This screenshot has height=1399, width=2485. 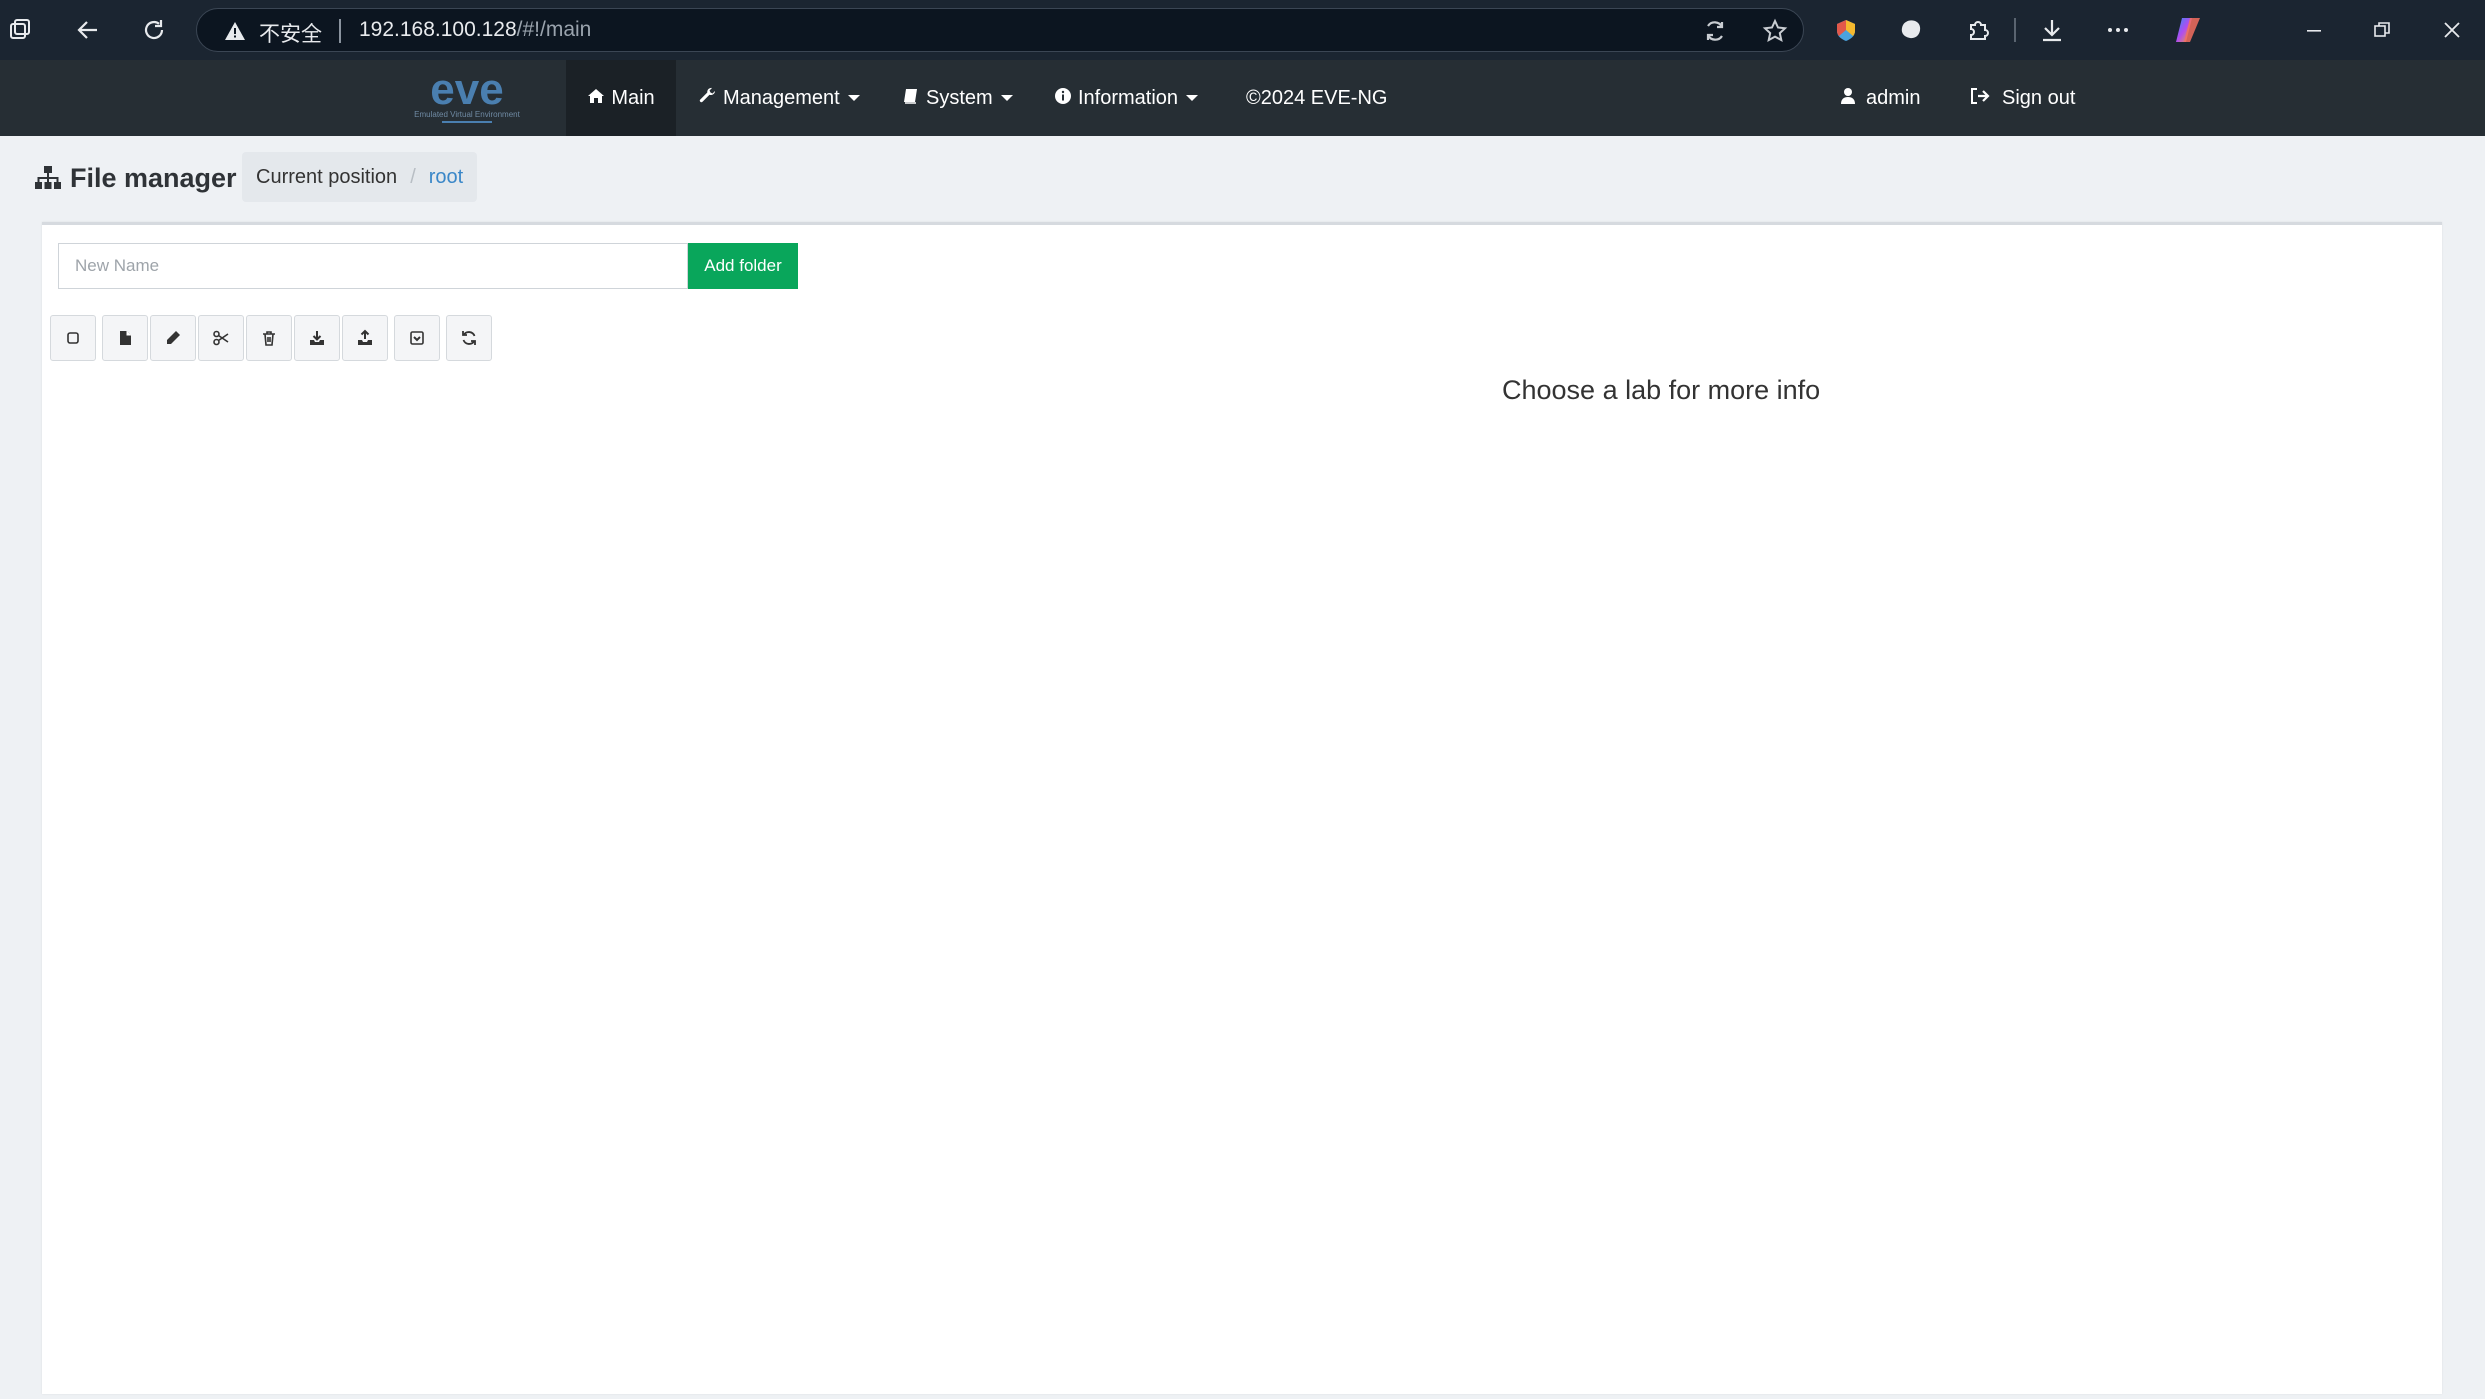 What do you see at coordinates (1661, 390) in the screenshot?
I see `lab-info-message: Choose a lab for more info` at bounding box center [1661, 390].